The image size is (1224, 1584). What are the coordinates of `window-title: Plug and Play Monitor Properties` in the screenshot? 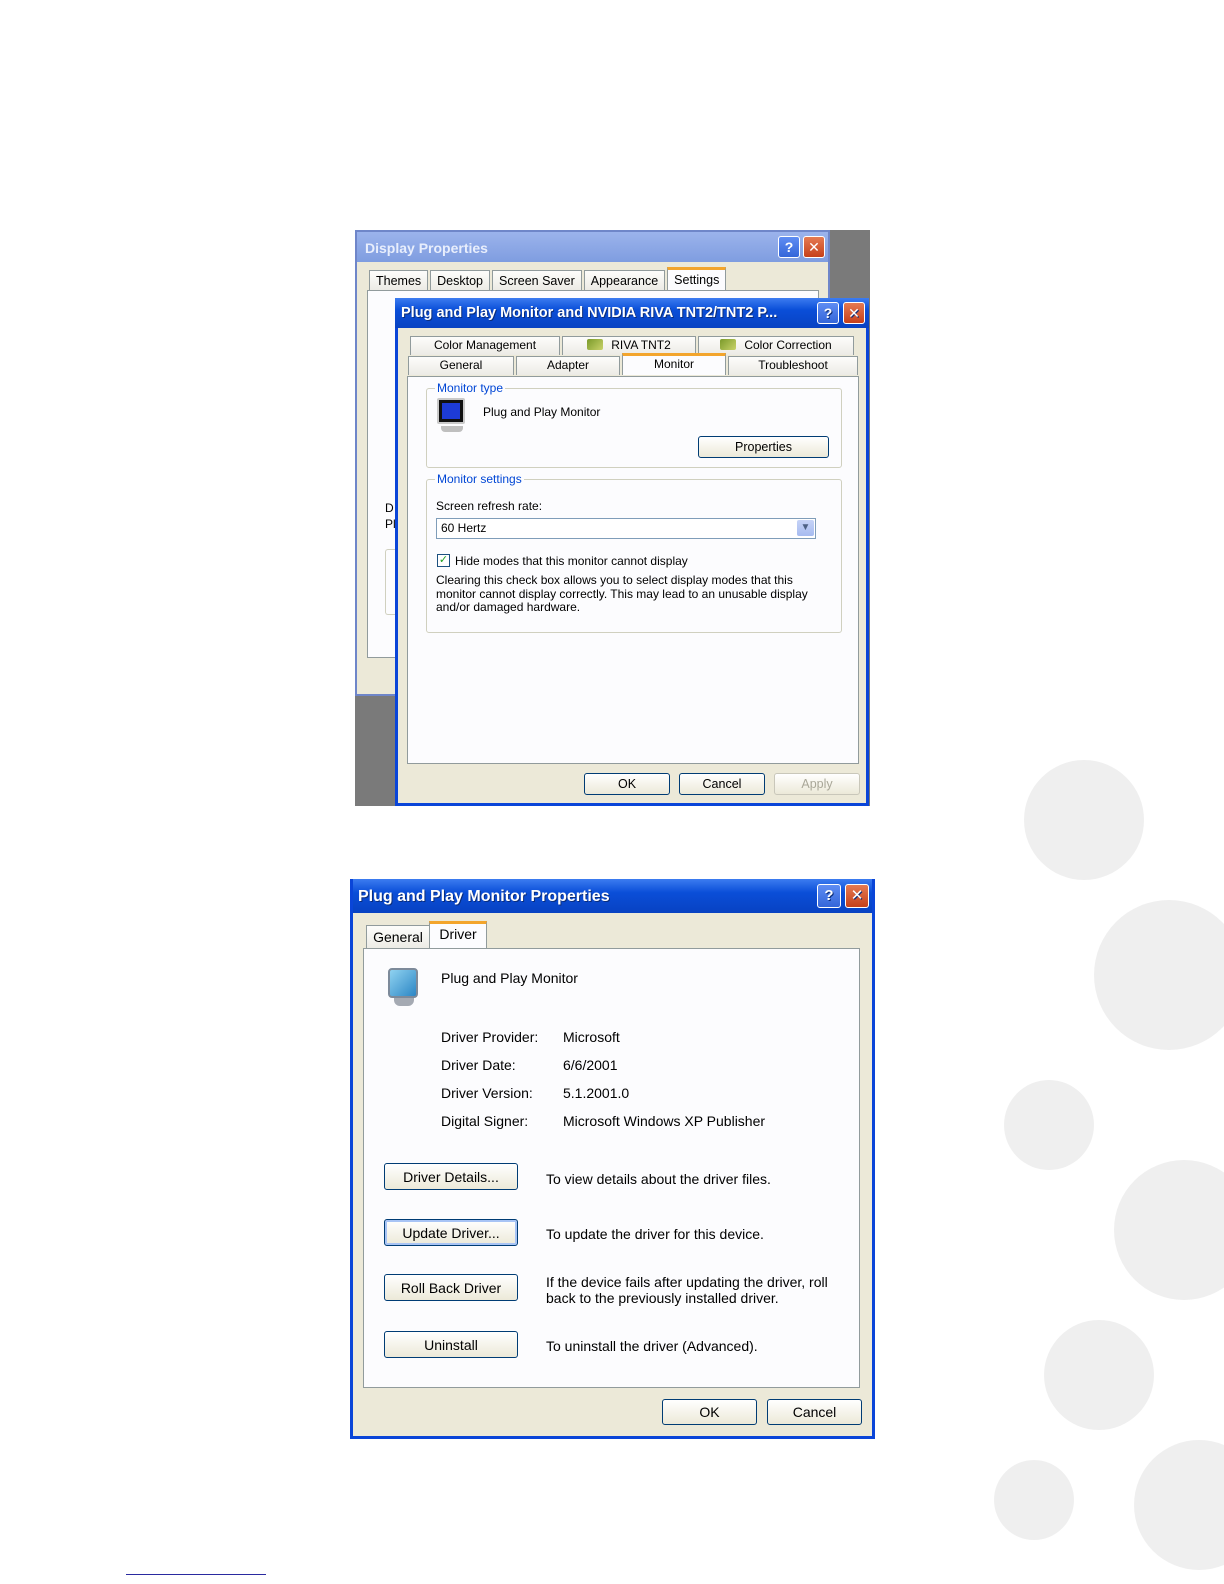 It's located at (484, 896).